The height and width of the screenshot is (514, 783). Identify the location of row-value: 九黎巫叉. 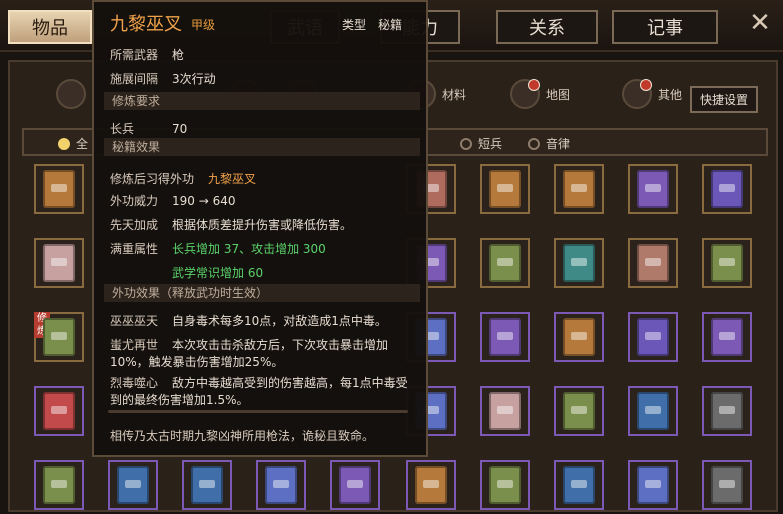
(232, 179).